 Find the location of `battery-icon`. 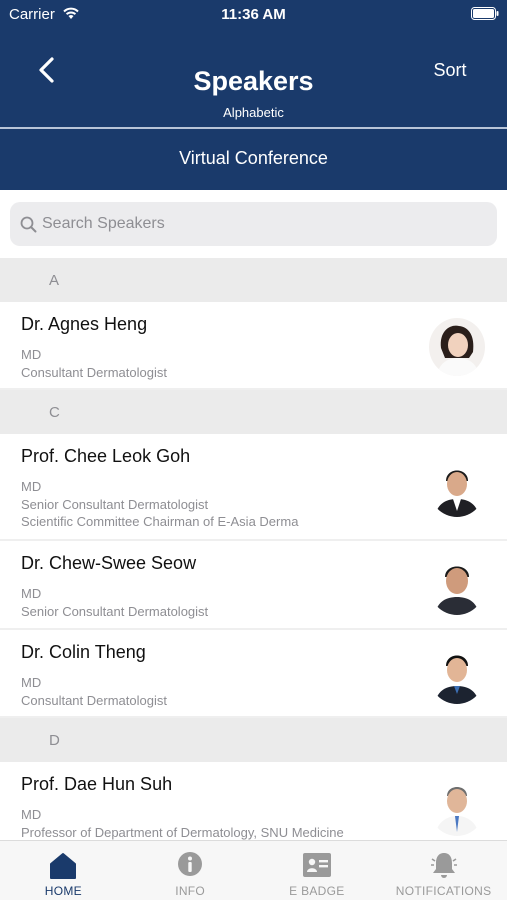

battery-icon is located at coordinates (485, 13).